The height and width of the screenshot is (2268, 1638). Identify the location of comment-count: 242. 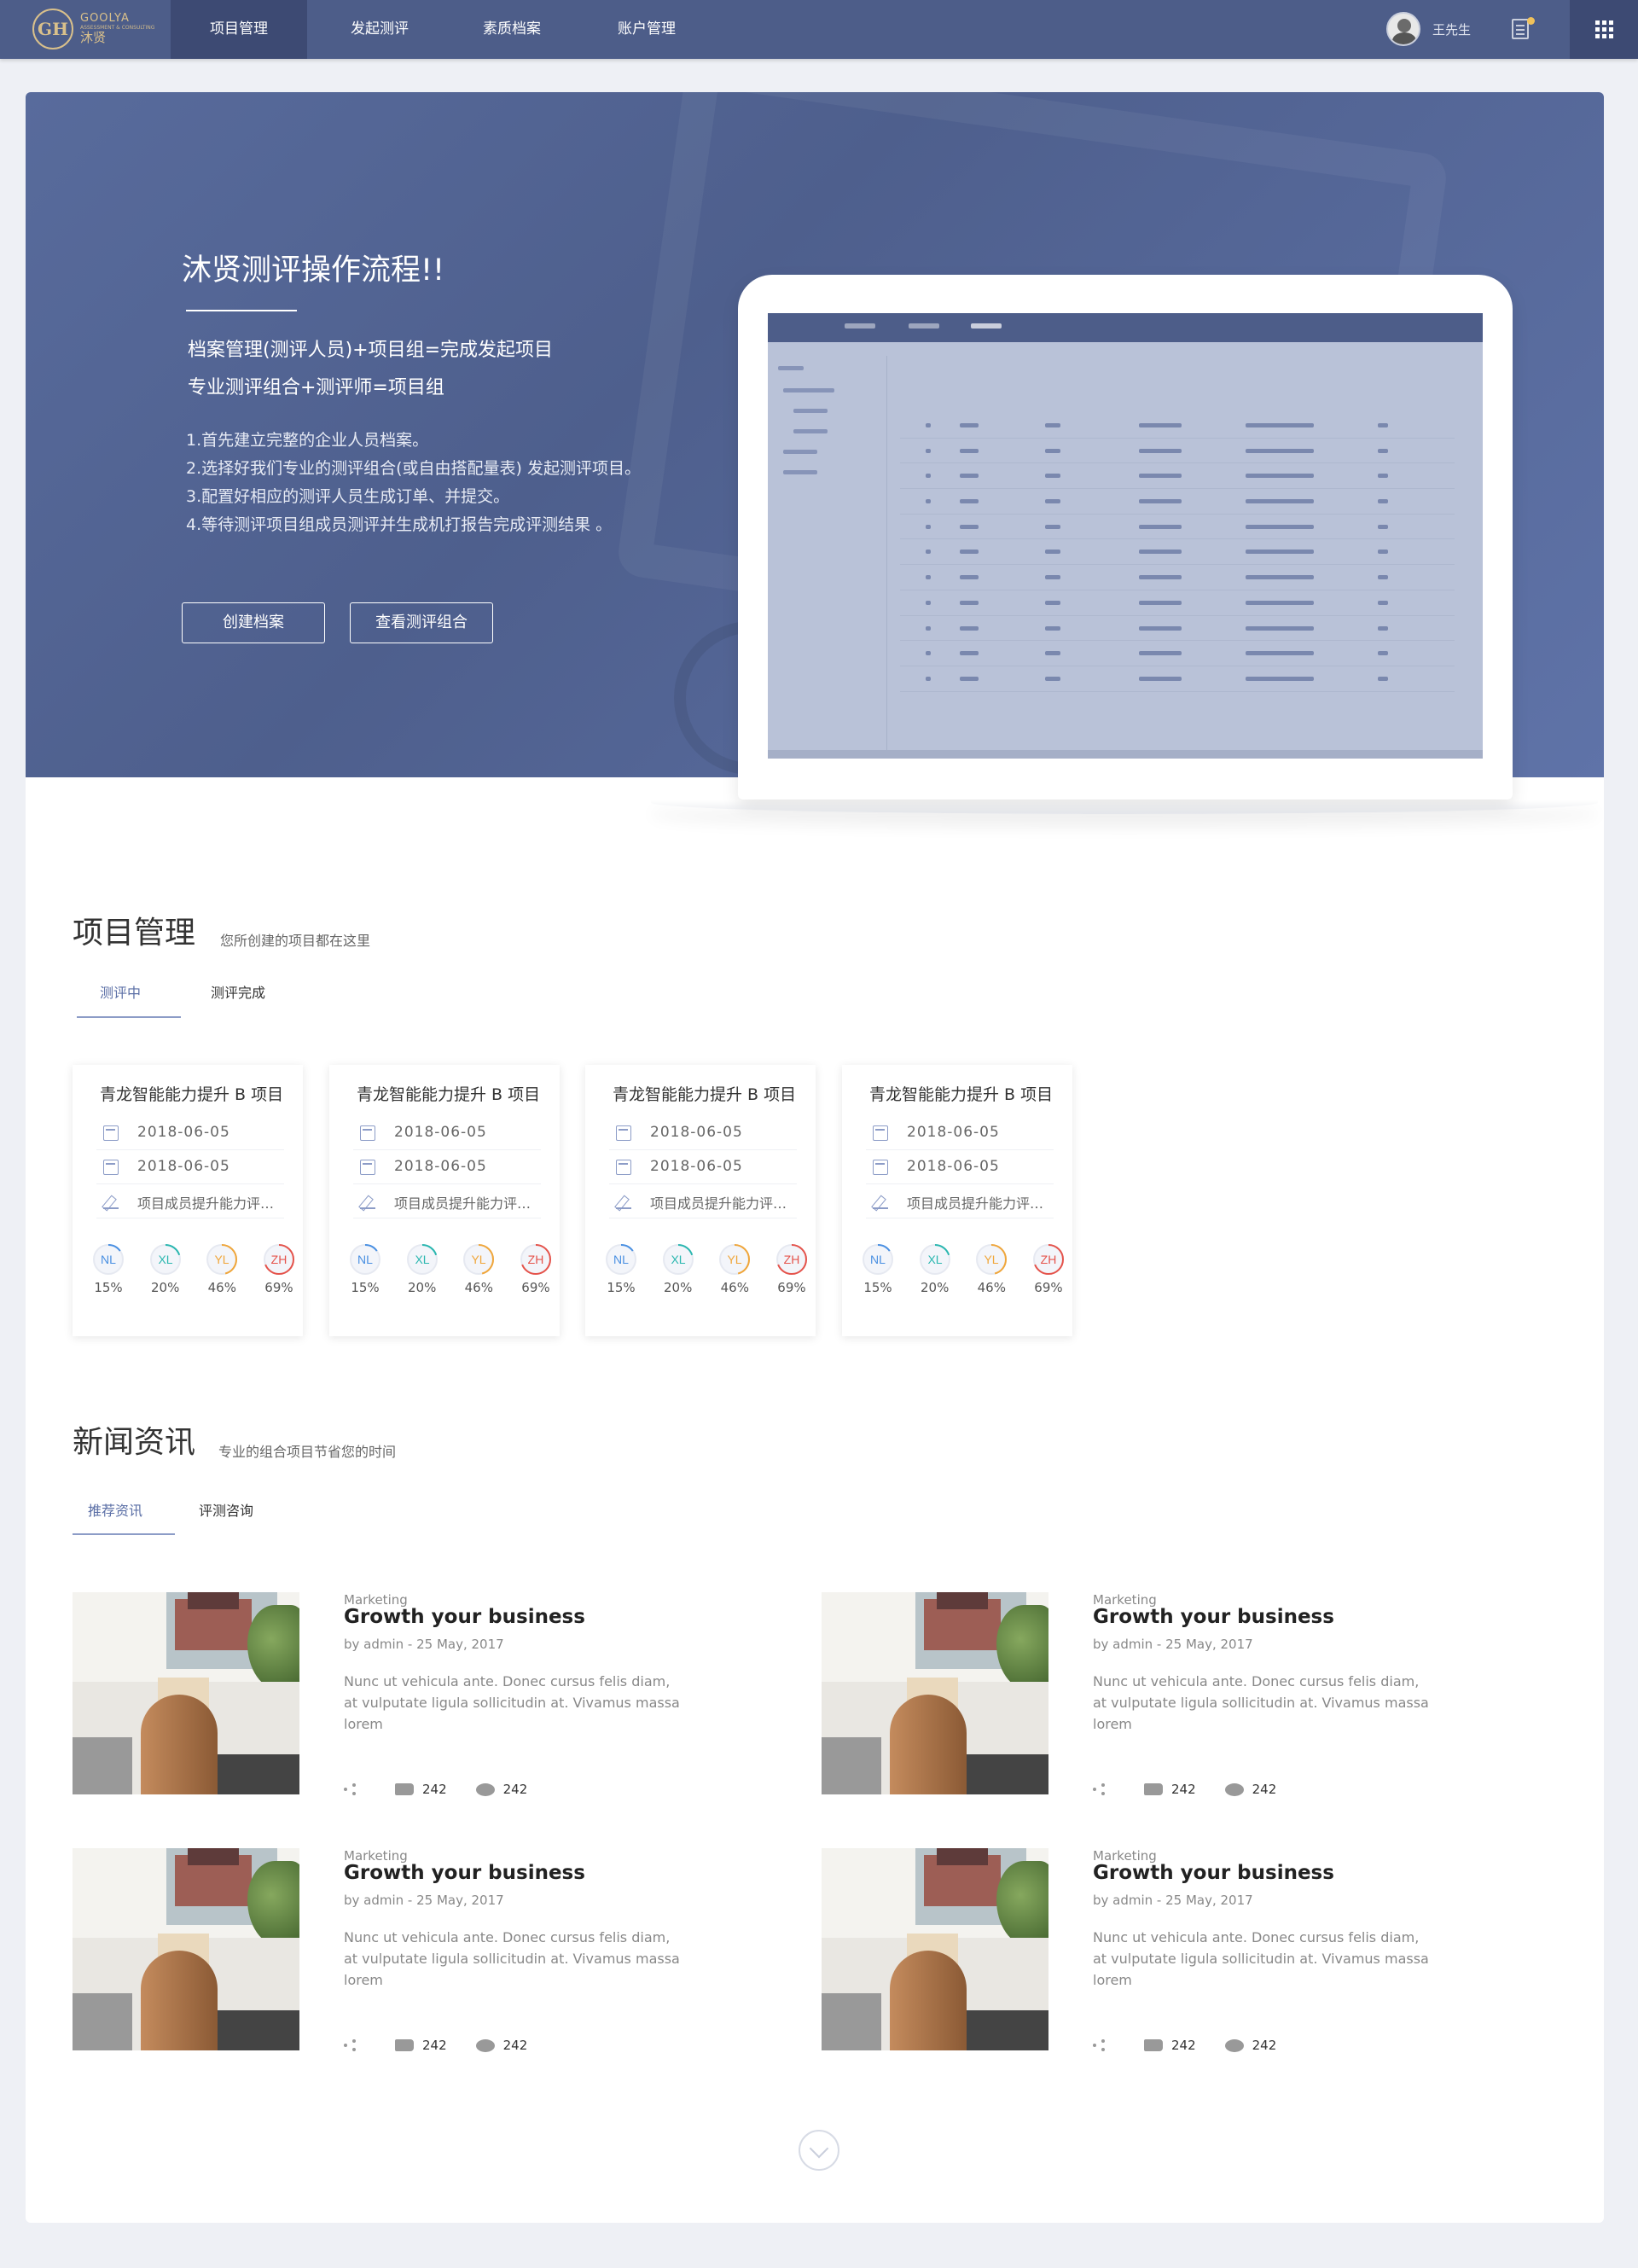
(1264, 1789).